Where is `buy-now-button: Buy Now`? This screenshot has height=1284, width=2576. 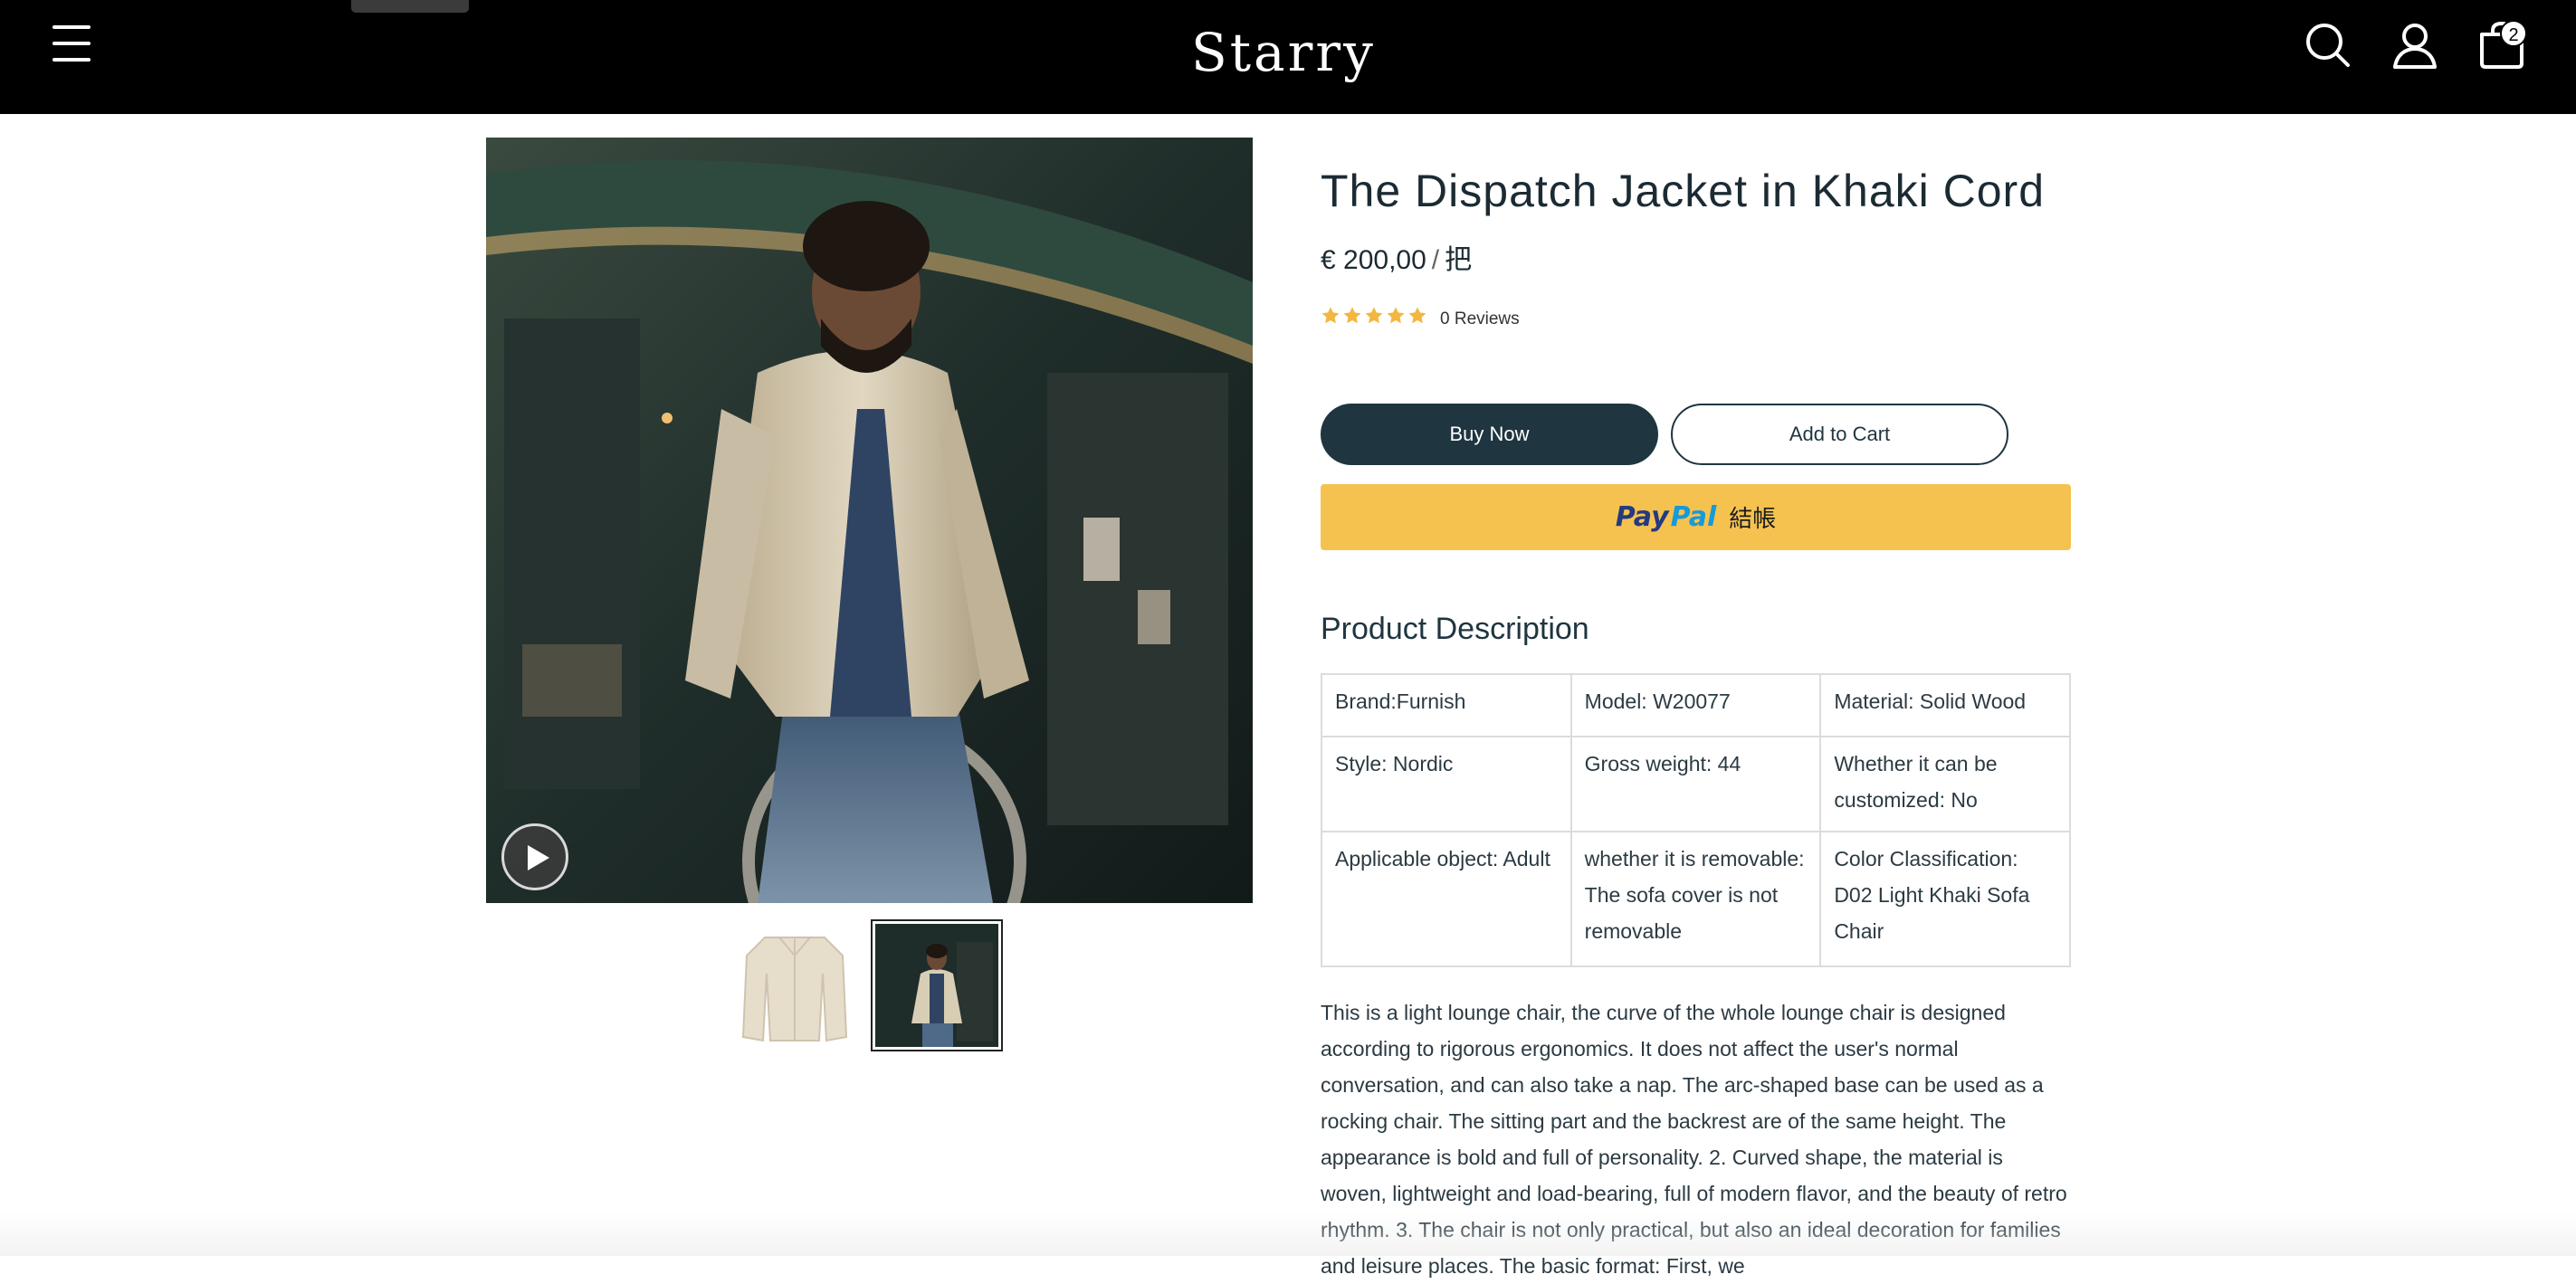
buy-now-button: Buy Now is located at coordinates (1489, 435).